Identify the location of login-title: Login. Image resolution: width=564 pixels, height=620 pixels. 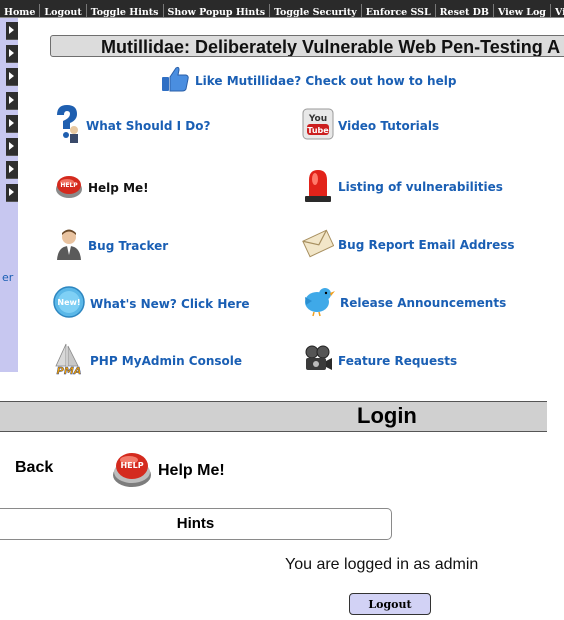
(387, 415).